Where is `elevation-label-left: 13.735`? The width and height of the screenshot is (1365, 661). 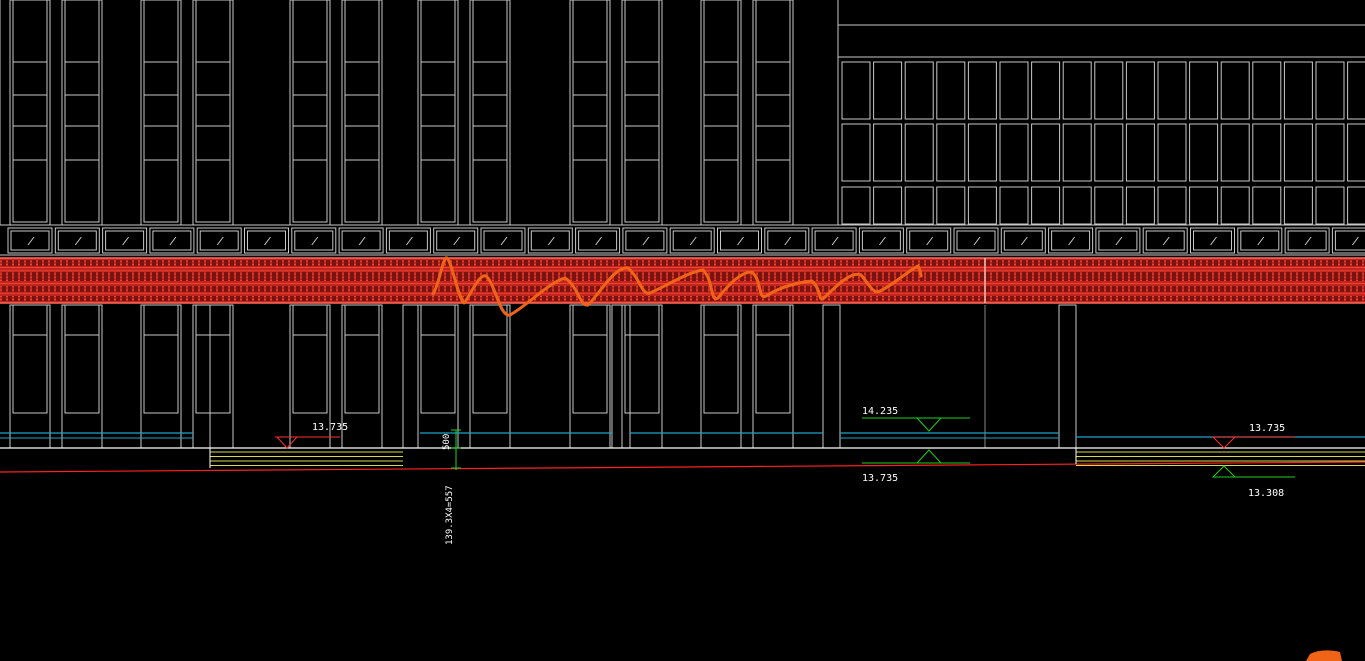 elevation-label-left: 13.735 is located at coordinates (330, 427).